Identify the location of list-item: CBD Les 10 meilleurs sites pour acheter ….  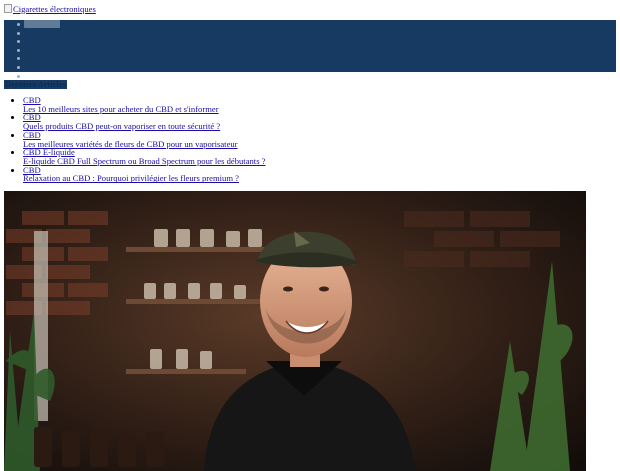
(138, 105).